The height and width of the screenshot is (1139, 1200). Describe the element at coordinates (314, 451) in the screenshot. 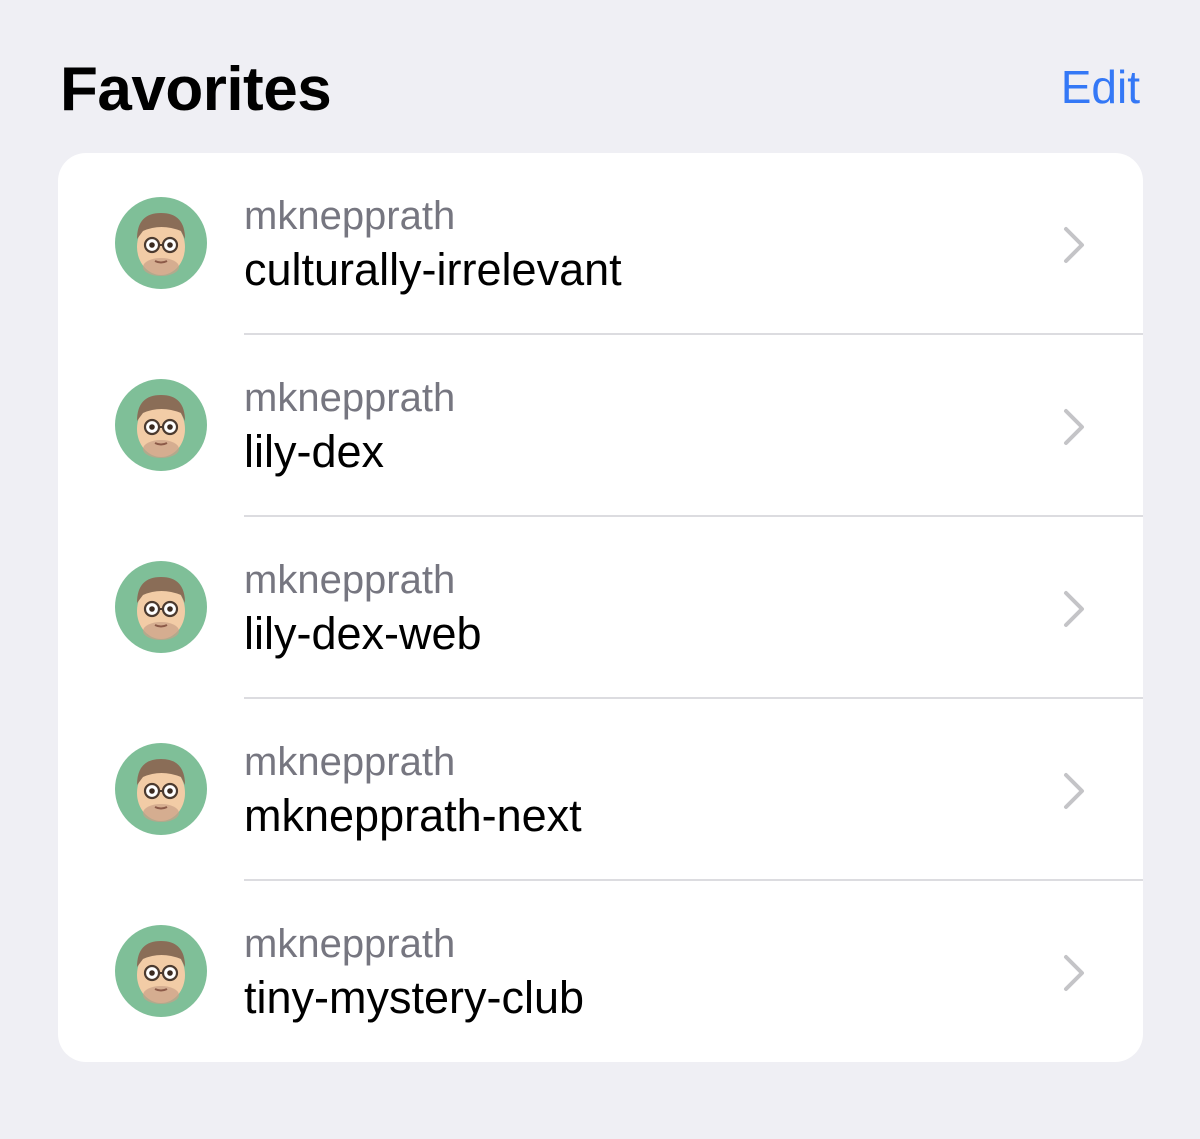

I see `repo-name: lily-dex` at that location.